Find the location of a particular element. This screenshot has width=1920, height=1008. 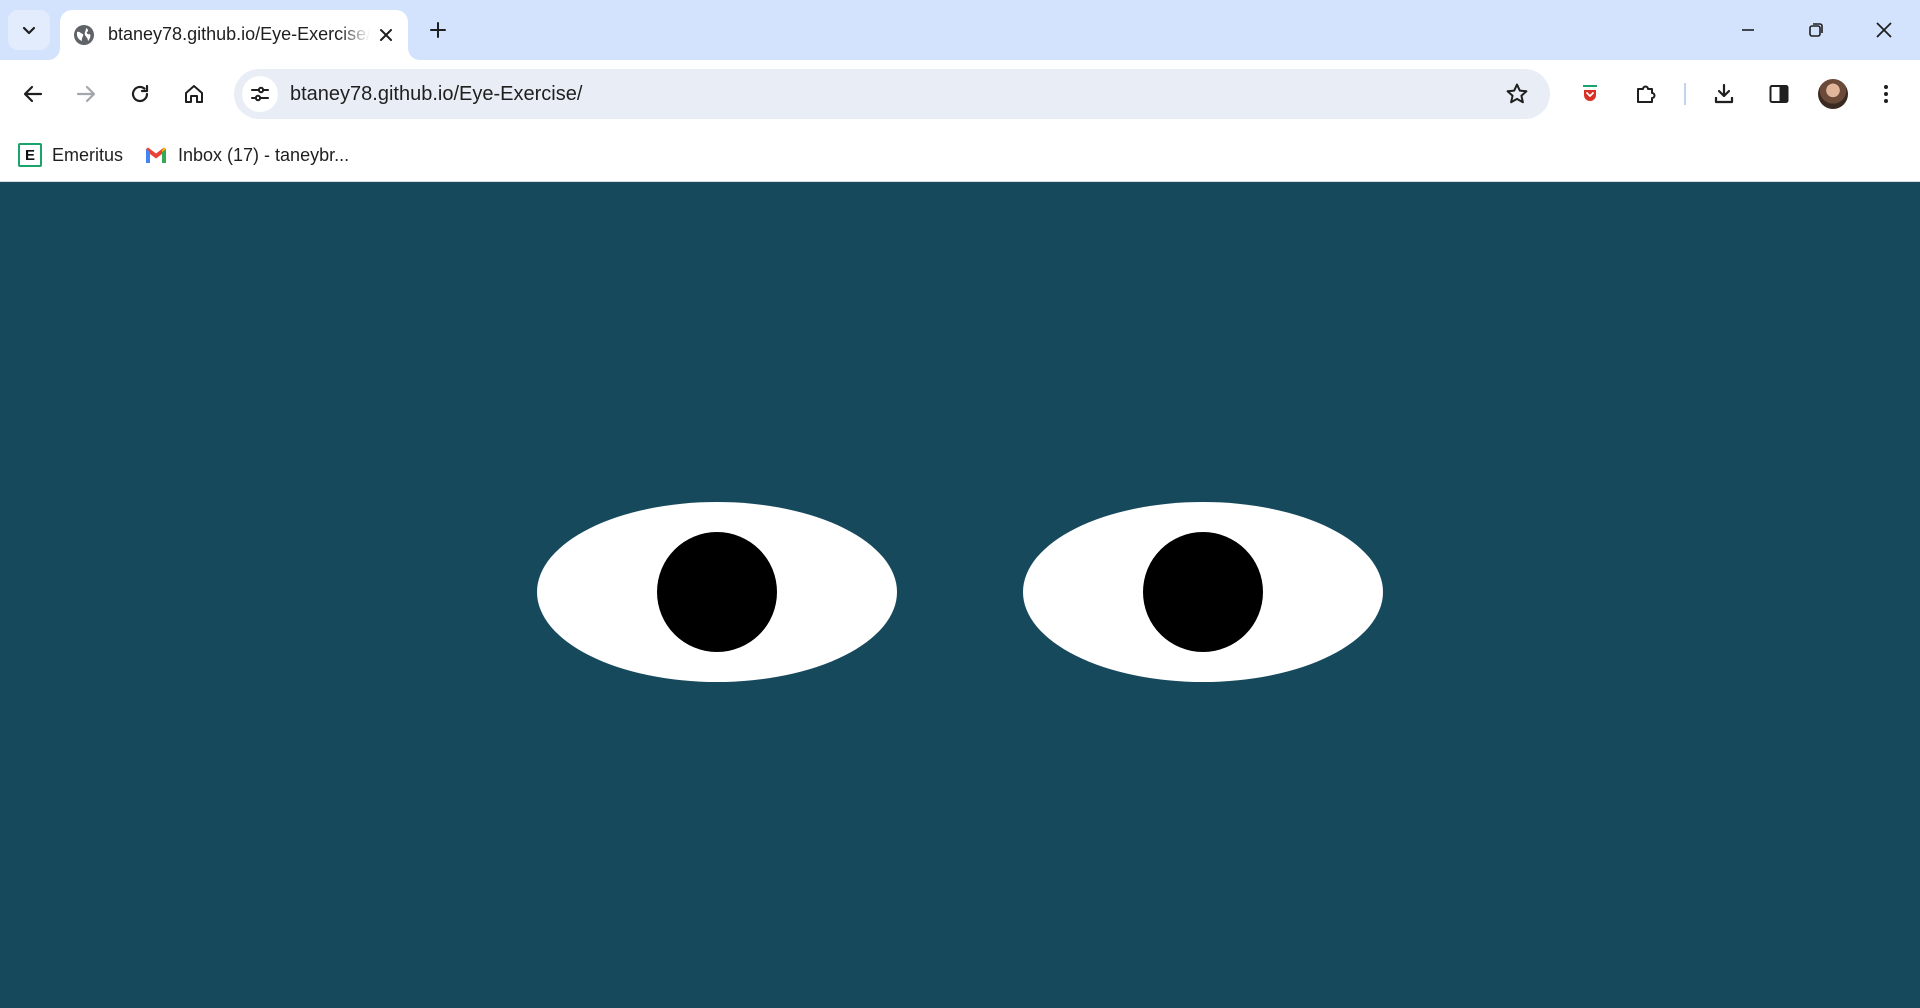

back-button is located at coordinates (33, 94).